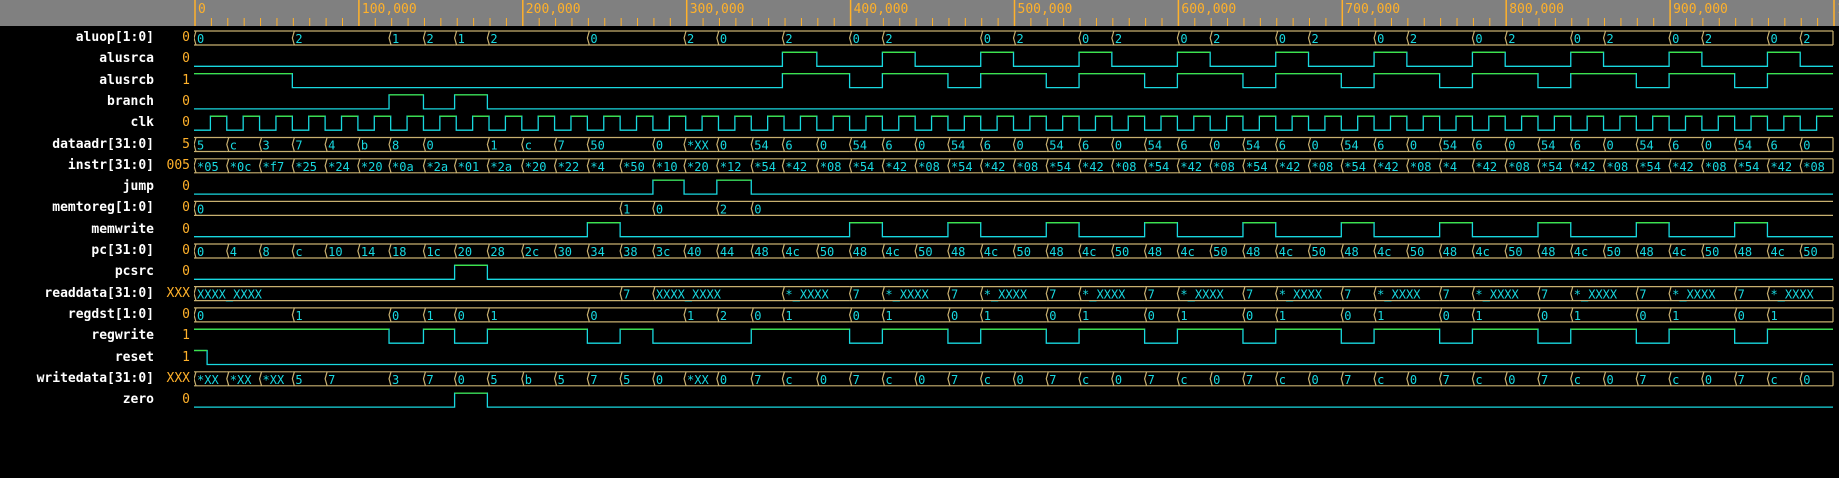 The height and width of the screenshot is (485, 1839). I want to click on time-label: 600,000, so click(1209, 9).